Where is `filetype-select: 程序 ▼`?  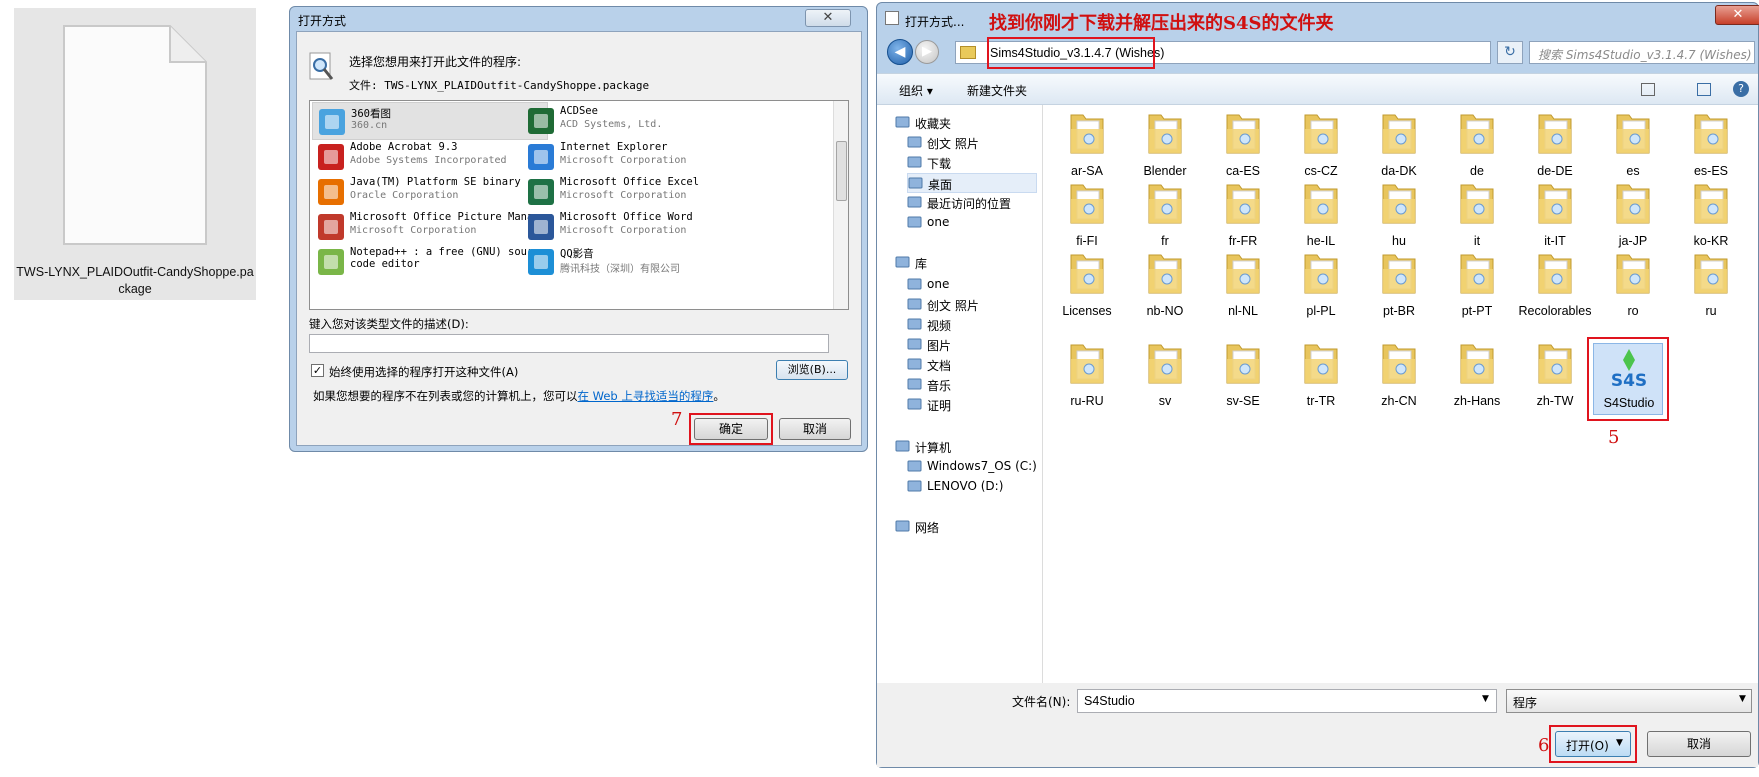 filetype-select: 程序 ▼ is located at coordinates (1629, 701).